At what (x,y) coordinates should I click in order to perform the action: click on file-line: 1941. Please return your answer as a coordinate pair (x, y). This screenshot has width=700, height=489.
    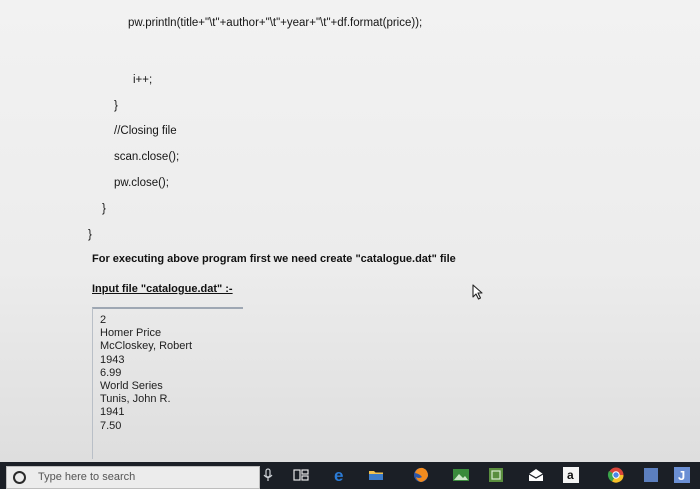
    Looking at the image, I should click on (112, 412).